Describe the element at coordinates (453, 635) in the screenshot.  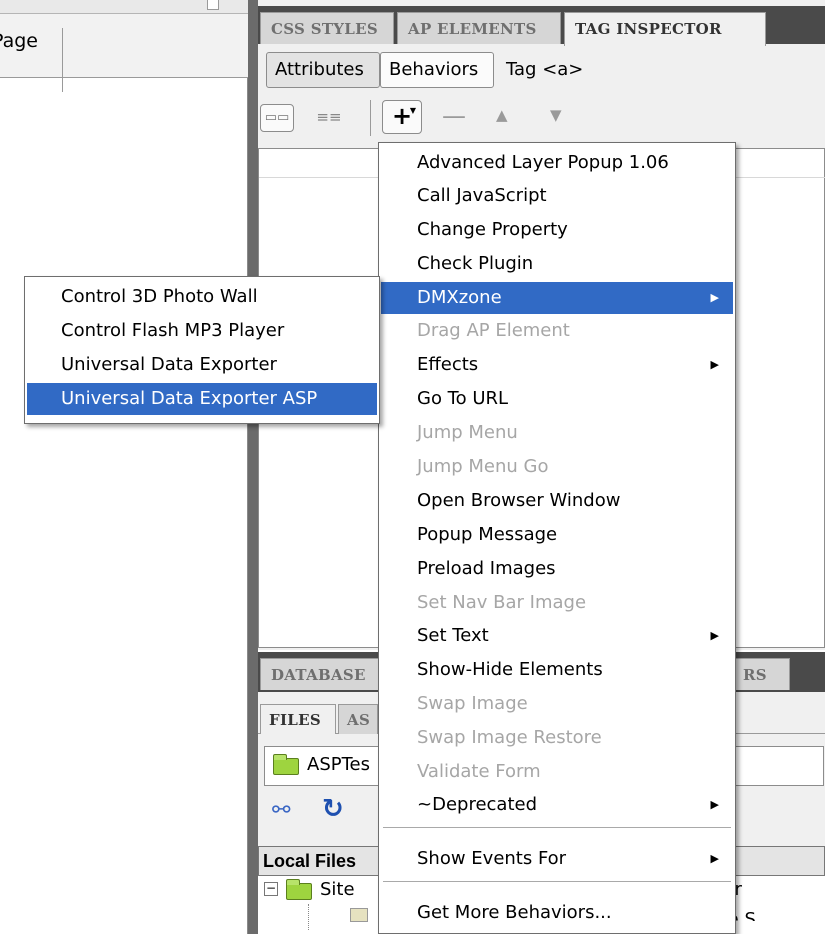
I see `menu-item-label: Set Text` at that location.